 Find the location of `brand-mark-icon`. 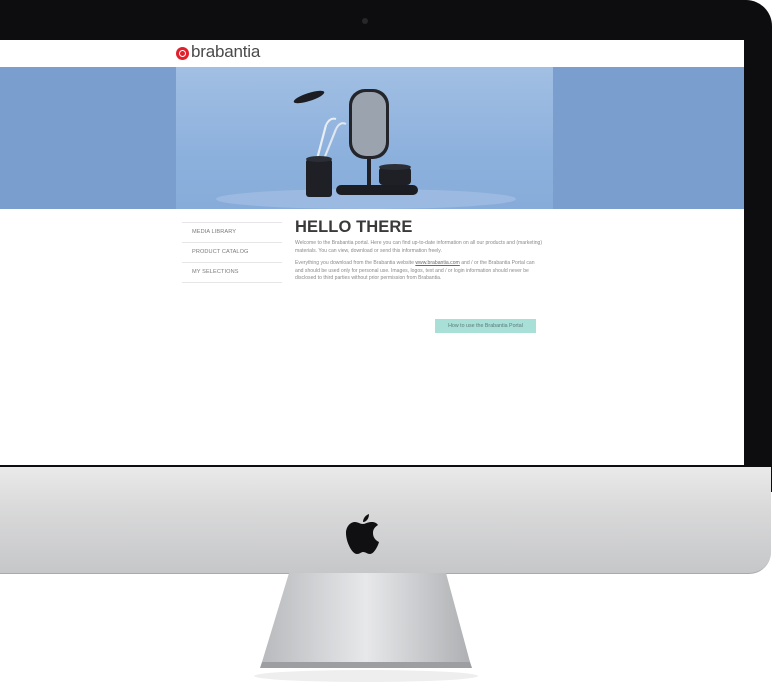

brand-mark-icon is located at coordinates (182, 53).